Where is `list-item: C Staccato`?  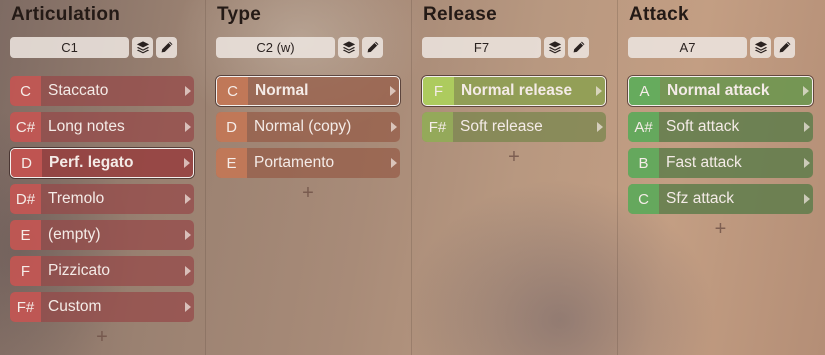
list-item: C Staccato is located at coordinates (102, 91).